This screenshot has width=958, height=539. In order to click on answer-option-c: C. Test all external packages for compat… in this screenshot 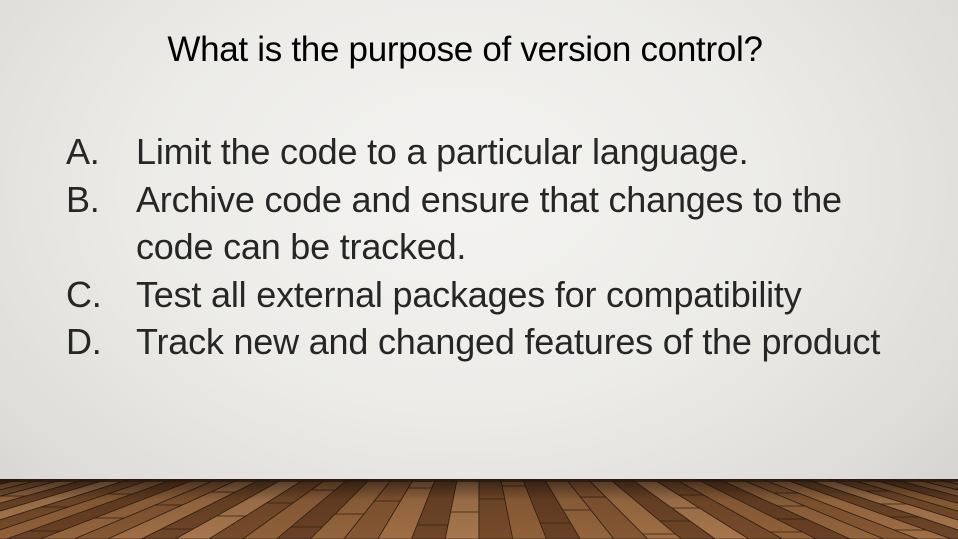, I will do `click(476, 295)`.